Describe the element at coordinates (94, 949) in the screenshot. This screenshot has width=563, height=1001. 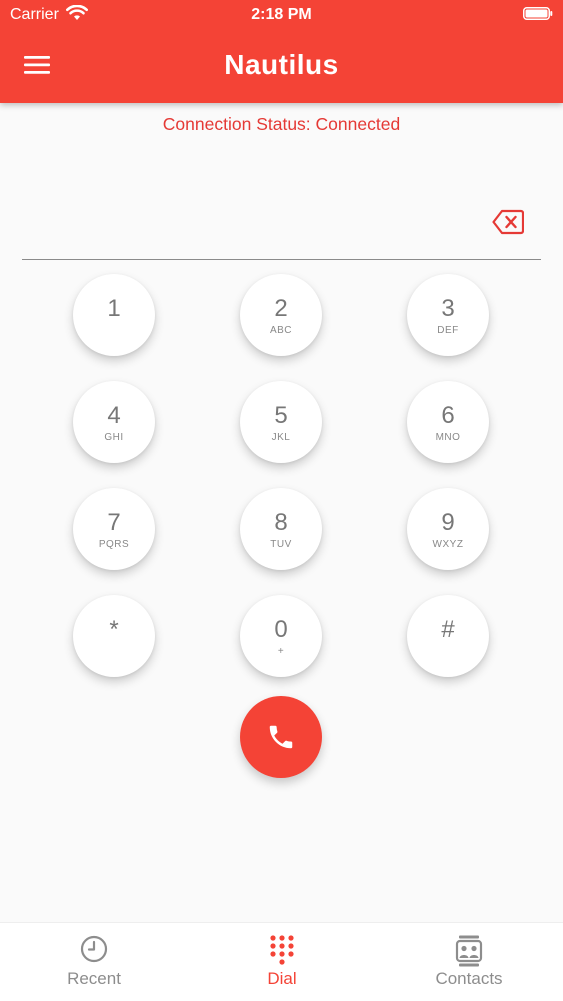
I see `clock-icon` at that location.